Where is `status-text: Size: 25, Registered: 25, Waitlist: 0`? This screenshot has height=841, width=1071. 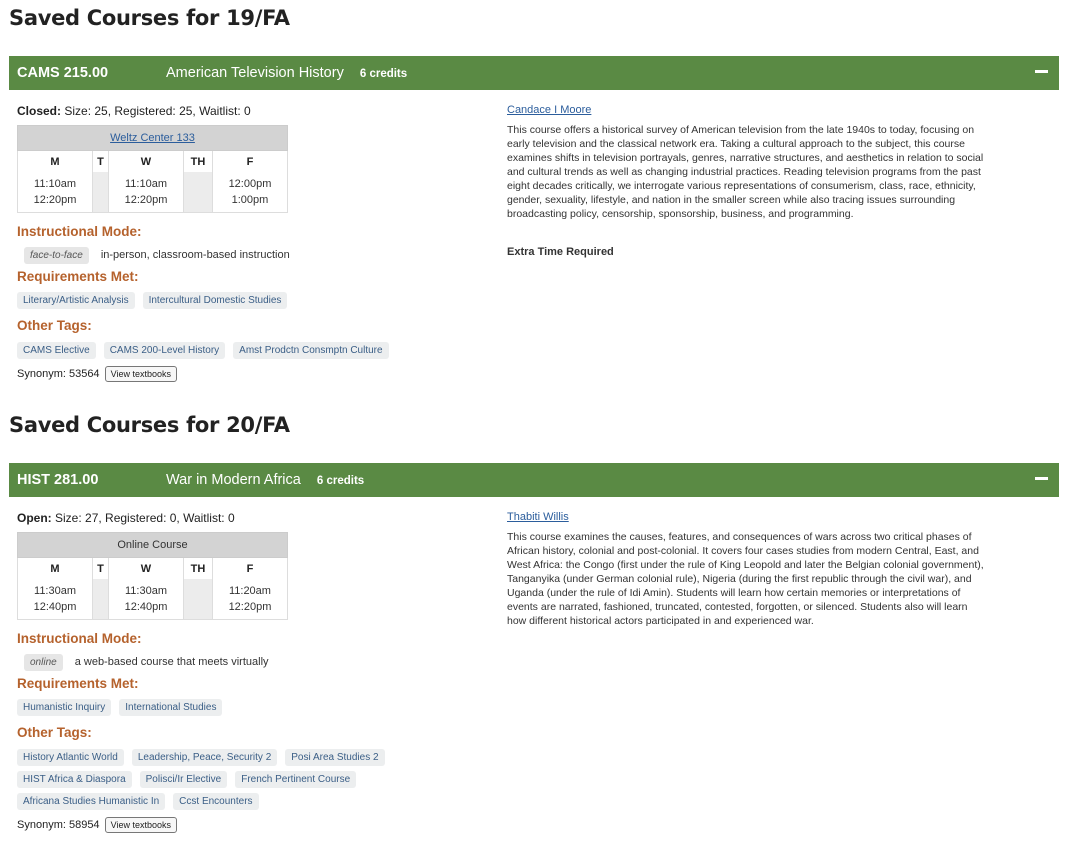 status-text: Size: 25, Registered: 25, Waitlist: 0 is located at coordinates (156, 111).